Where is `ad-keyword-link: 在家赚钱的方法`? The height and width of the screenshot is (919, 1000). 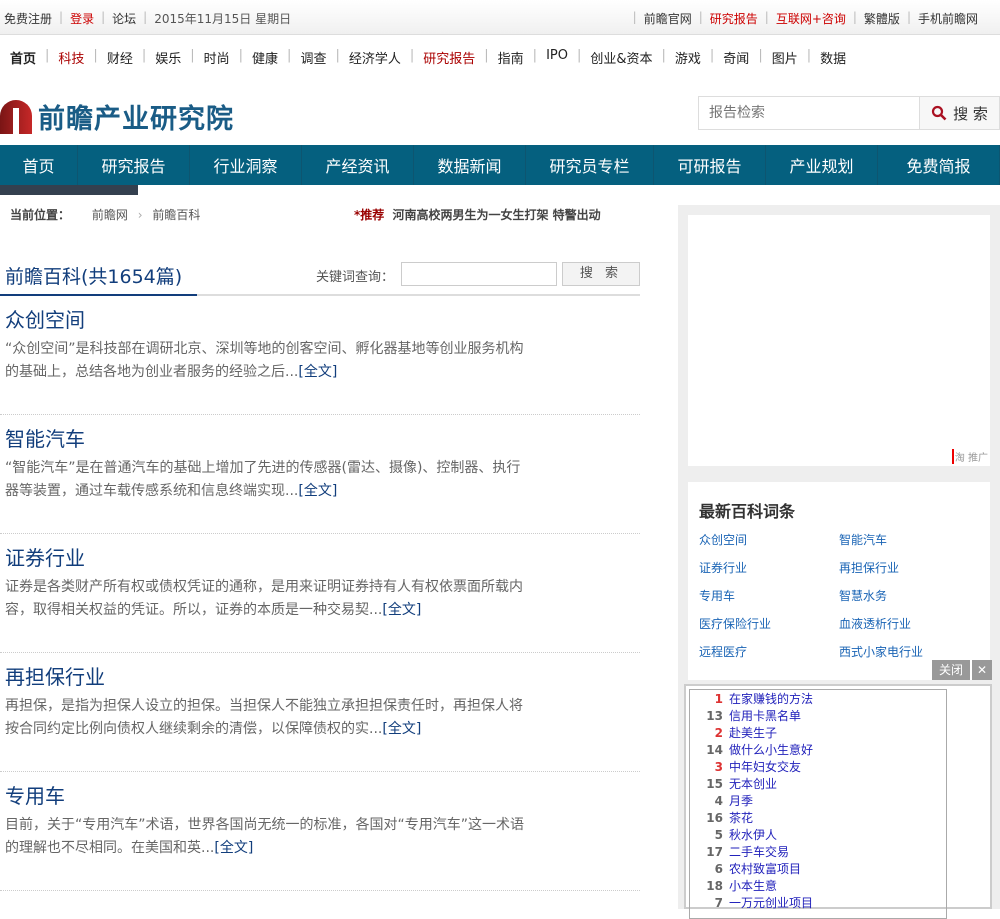
ad-keyword-link: 在家赚钱的方法 is located at coordinates (771, 698).